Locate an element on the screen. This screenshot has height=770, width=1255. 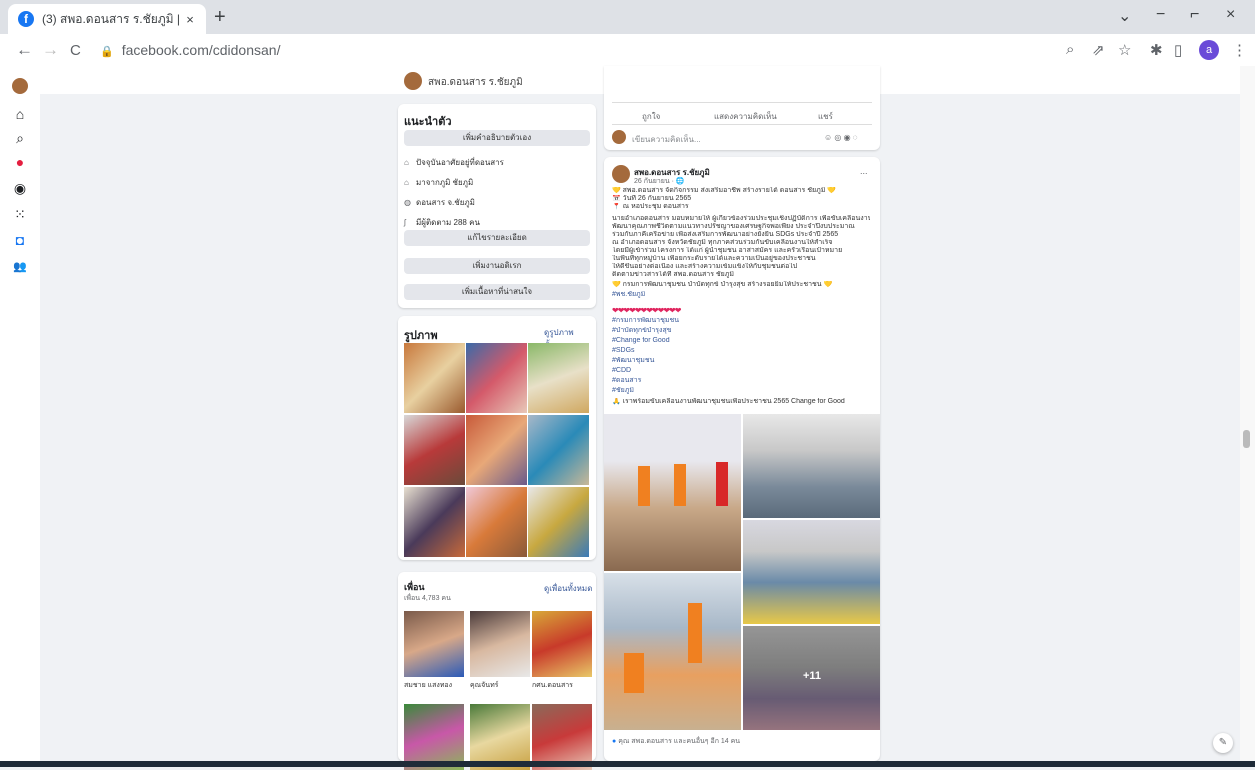
scrollbar-thumb is located at coordinates (1246, 439).